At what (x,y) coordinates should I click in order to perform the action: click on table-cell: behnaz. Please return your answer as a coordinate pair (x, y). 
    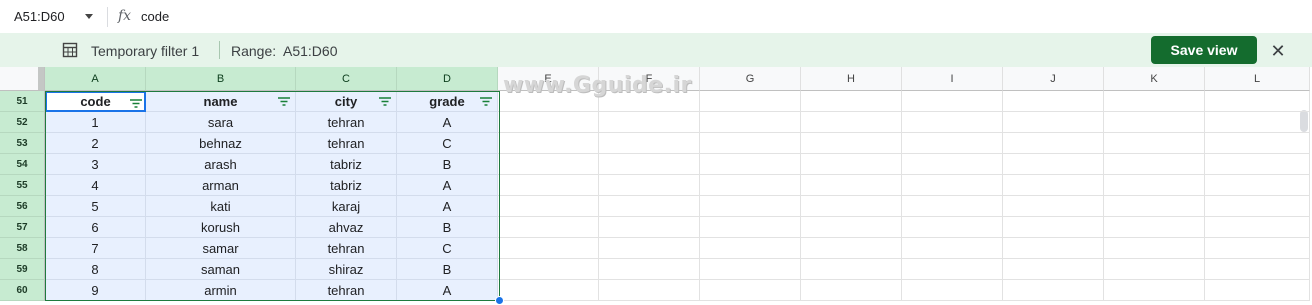
    Looking at the image, I should click on (221, 143).